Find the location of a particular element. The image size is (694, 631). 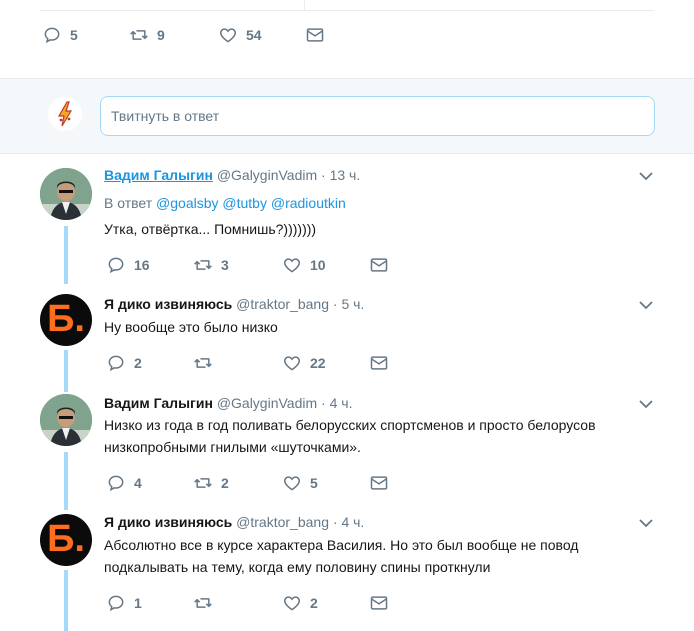

reply-count: 1 is located at coordinates (138, 603).